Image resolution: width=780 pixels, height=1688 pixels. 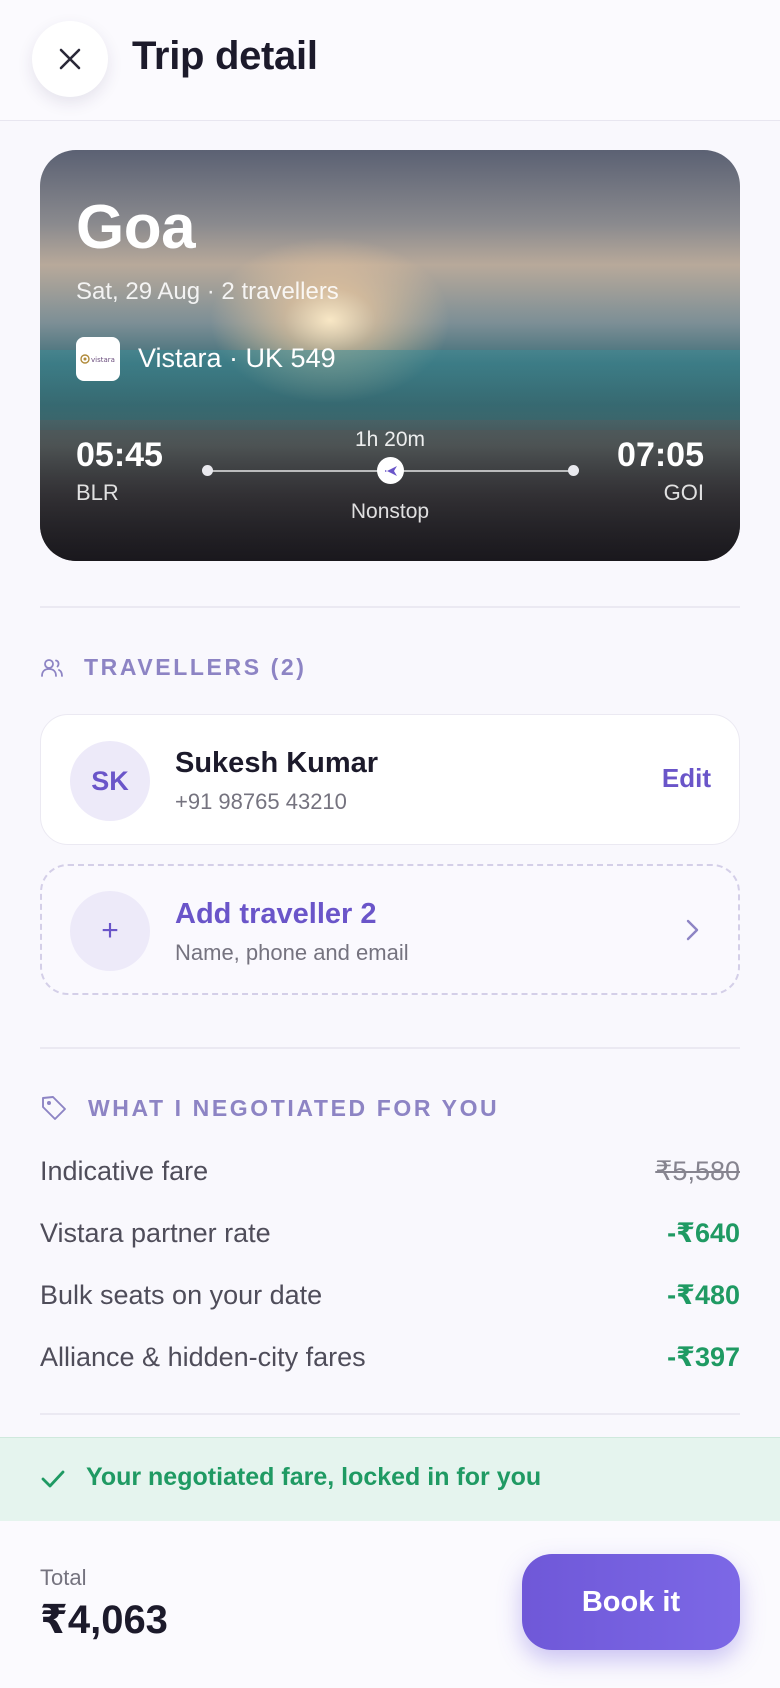 What do you see at coordinates (390, 929) in the screenshot?
I see `add-traveller-card: + Add traveller 2 Name, phone and email` at bounding box center [390, 929].